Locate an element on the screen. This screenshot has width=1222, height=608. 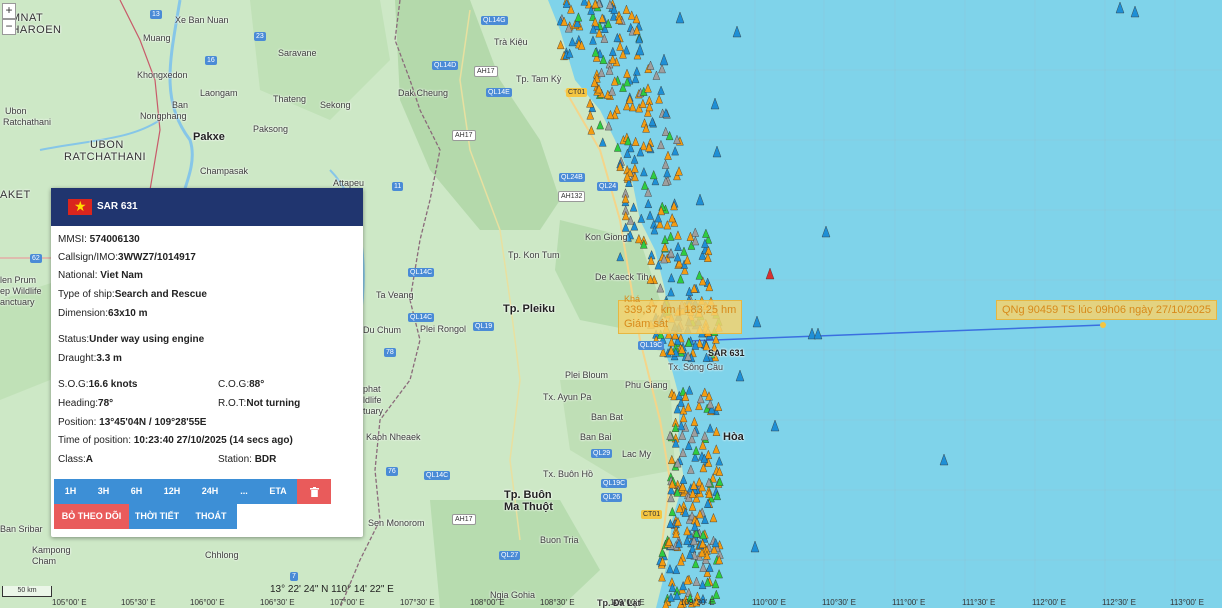
eta-button: ETA is located at coordinates (278, 491).